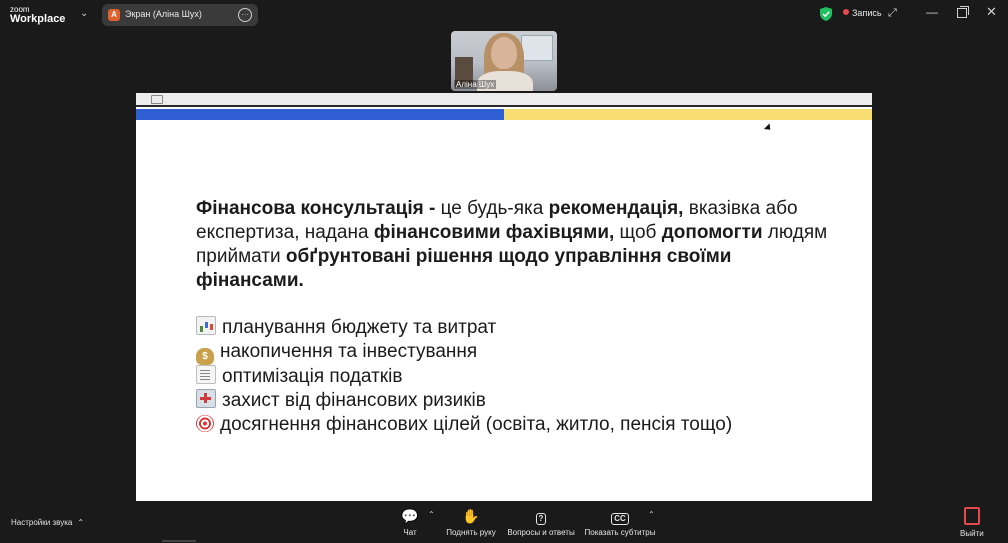 The image size is (1008, 543). What do you see at coordinates (206, 398) in the screenshot?
I see `hospital-icon` at bounding box center [206, 398].